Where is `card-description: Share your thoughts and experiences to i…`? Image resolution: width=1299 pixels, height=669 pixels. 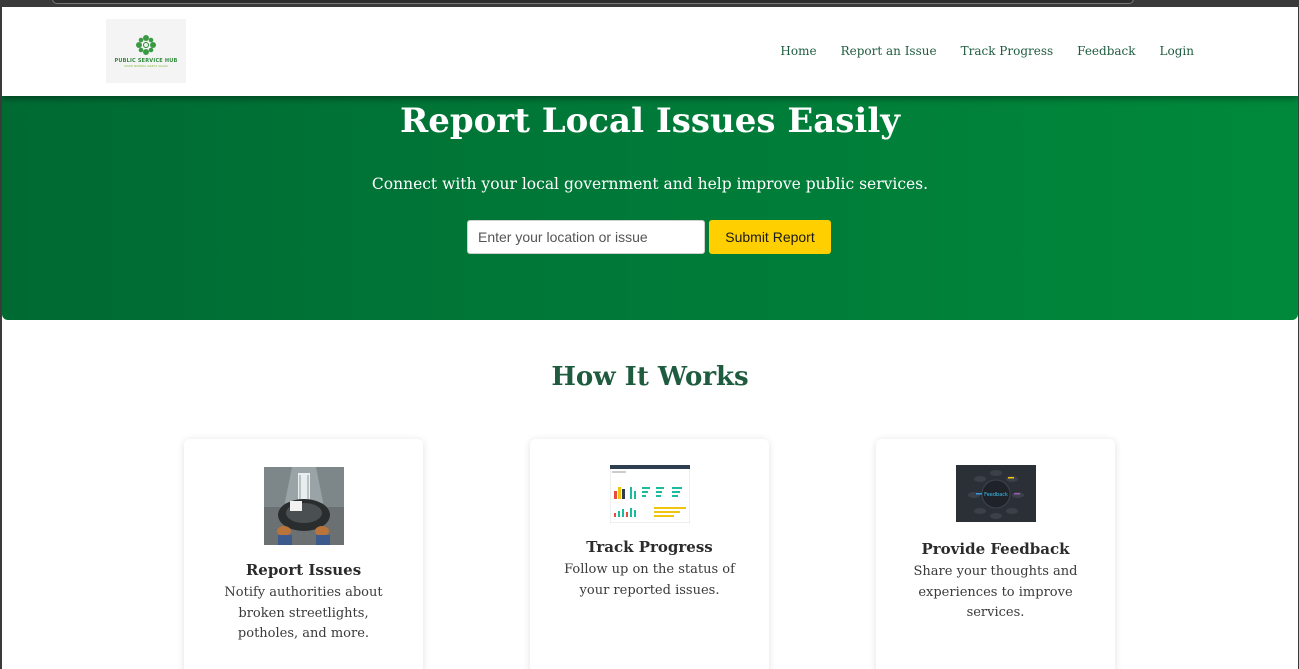 card-description: Share your thoughts and experiences to i… is located at coordinates (995, 592).